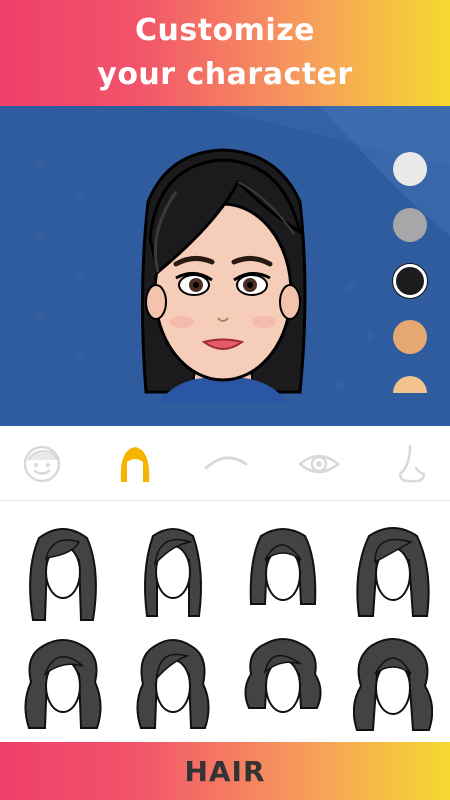  I want to click on swatch-black, so click(410, 281).